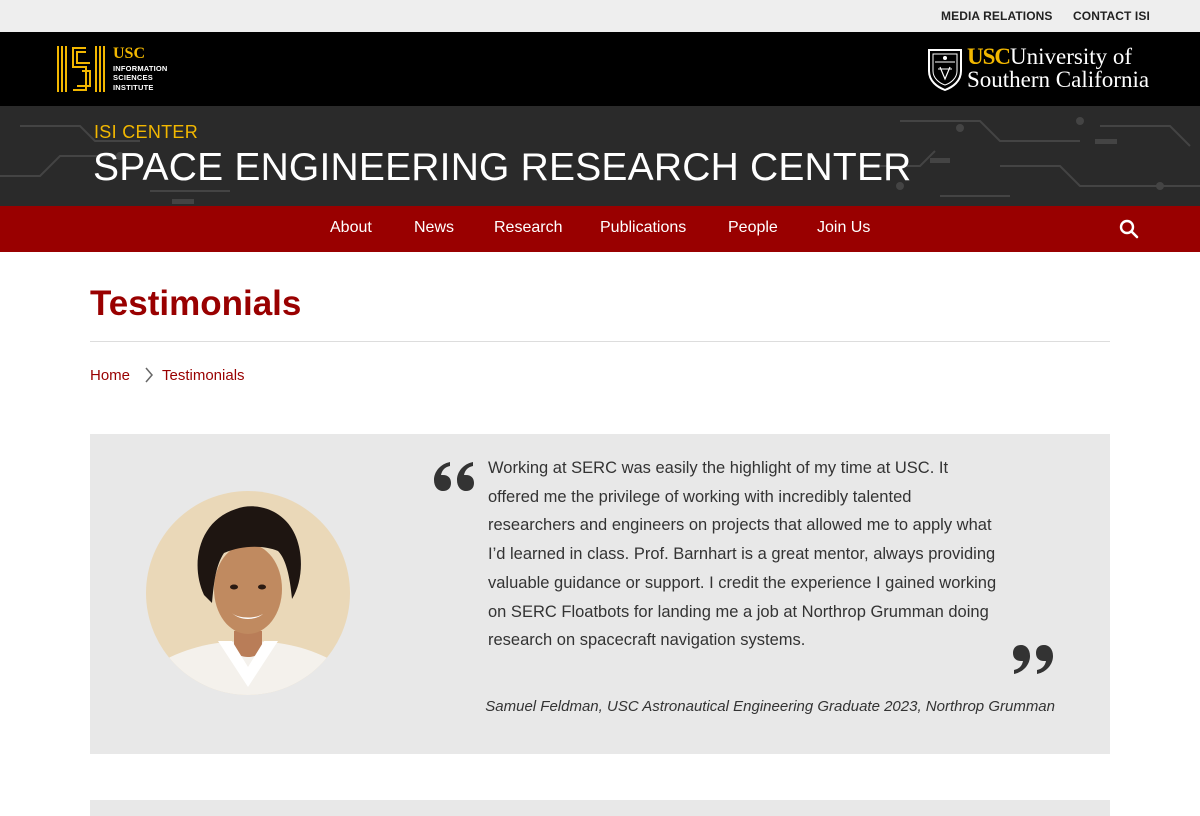  What do you see at coordinates (502, 168) in the screenshot?
I see `banner-title: SPACE ENGINEERING RESEARCH CENTER` at bounding box center [502, 168].